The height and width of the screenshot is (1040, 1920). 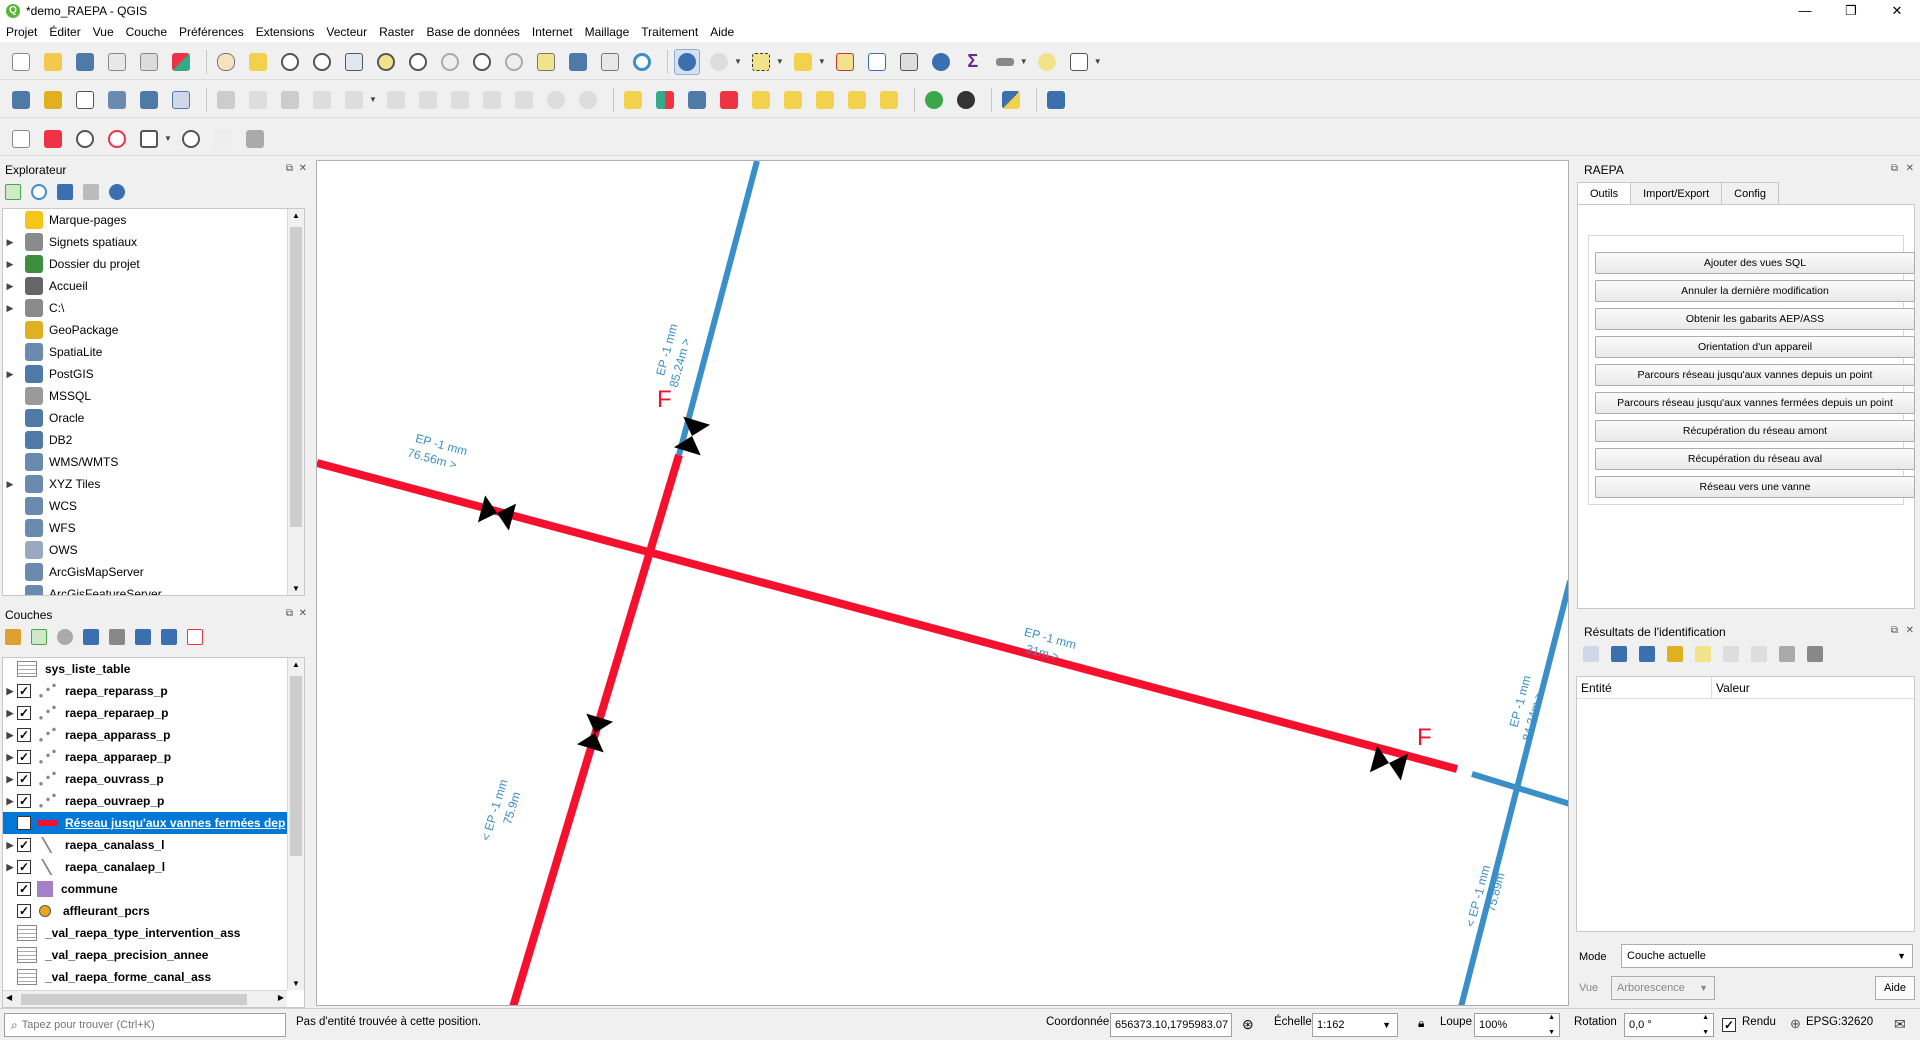 I want to click on layer-labeling-button, so click(x=633, y=100).